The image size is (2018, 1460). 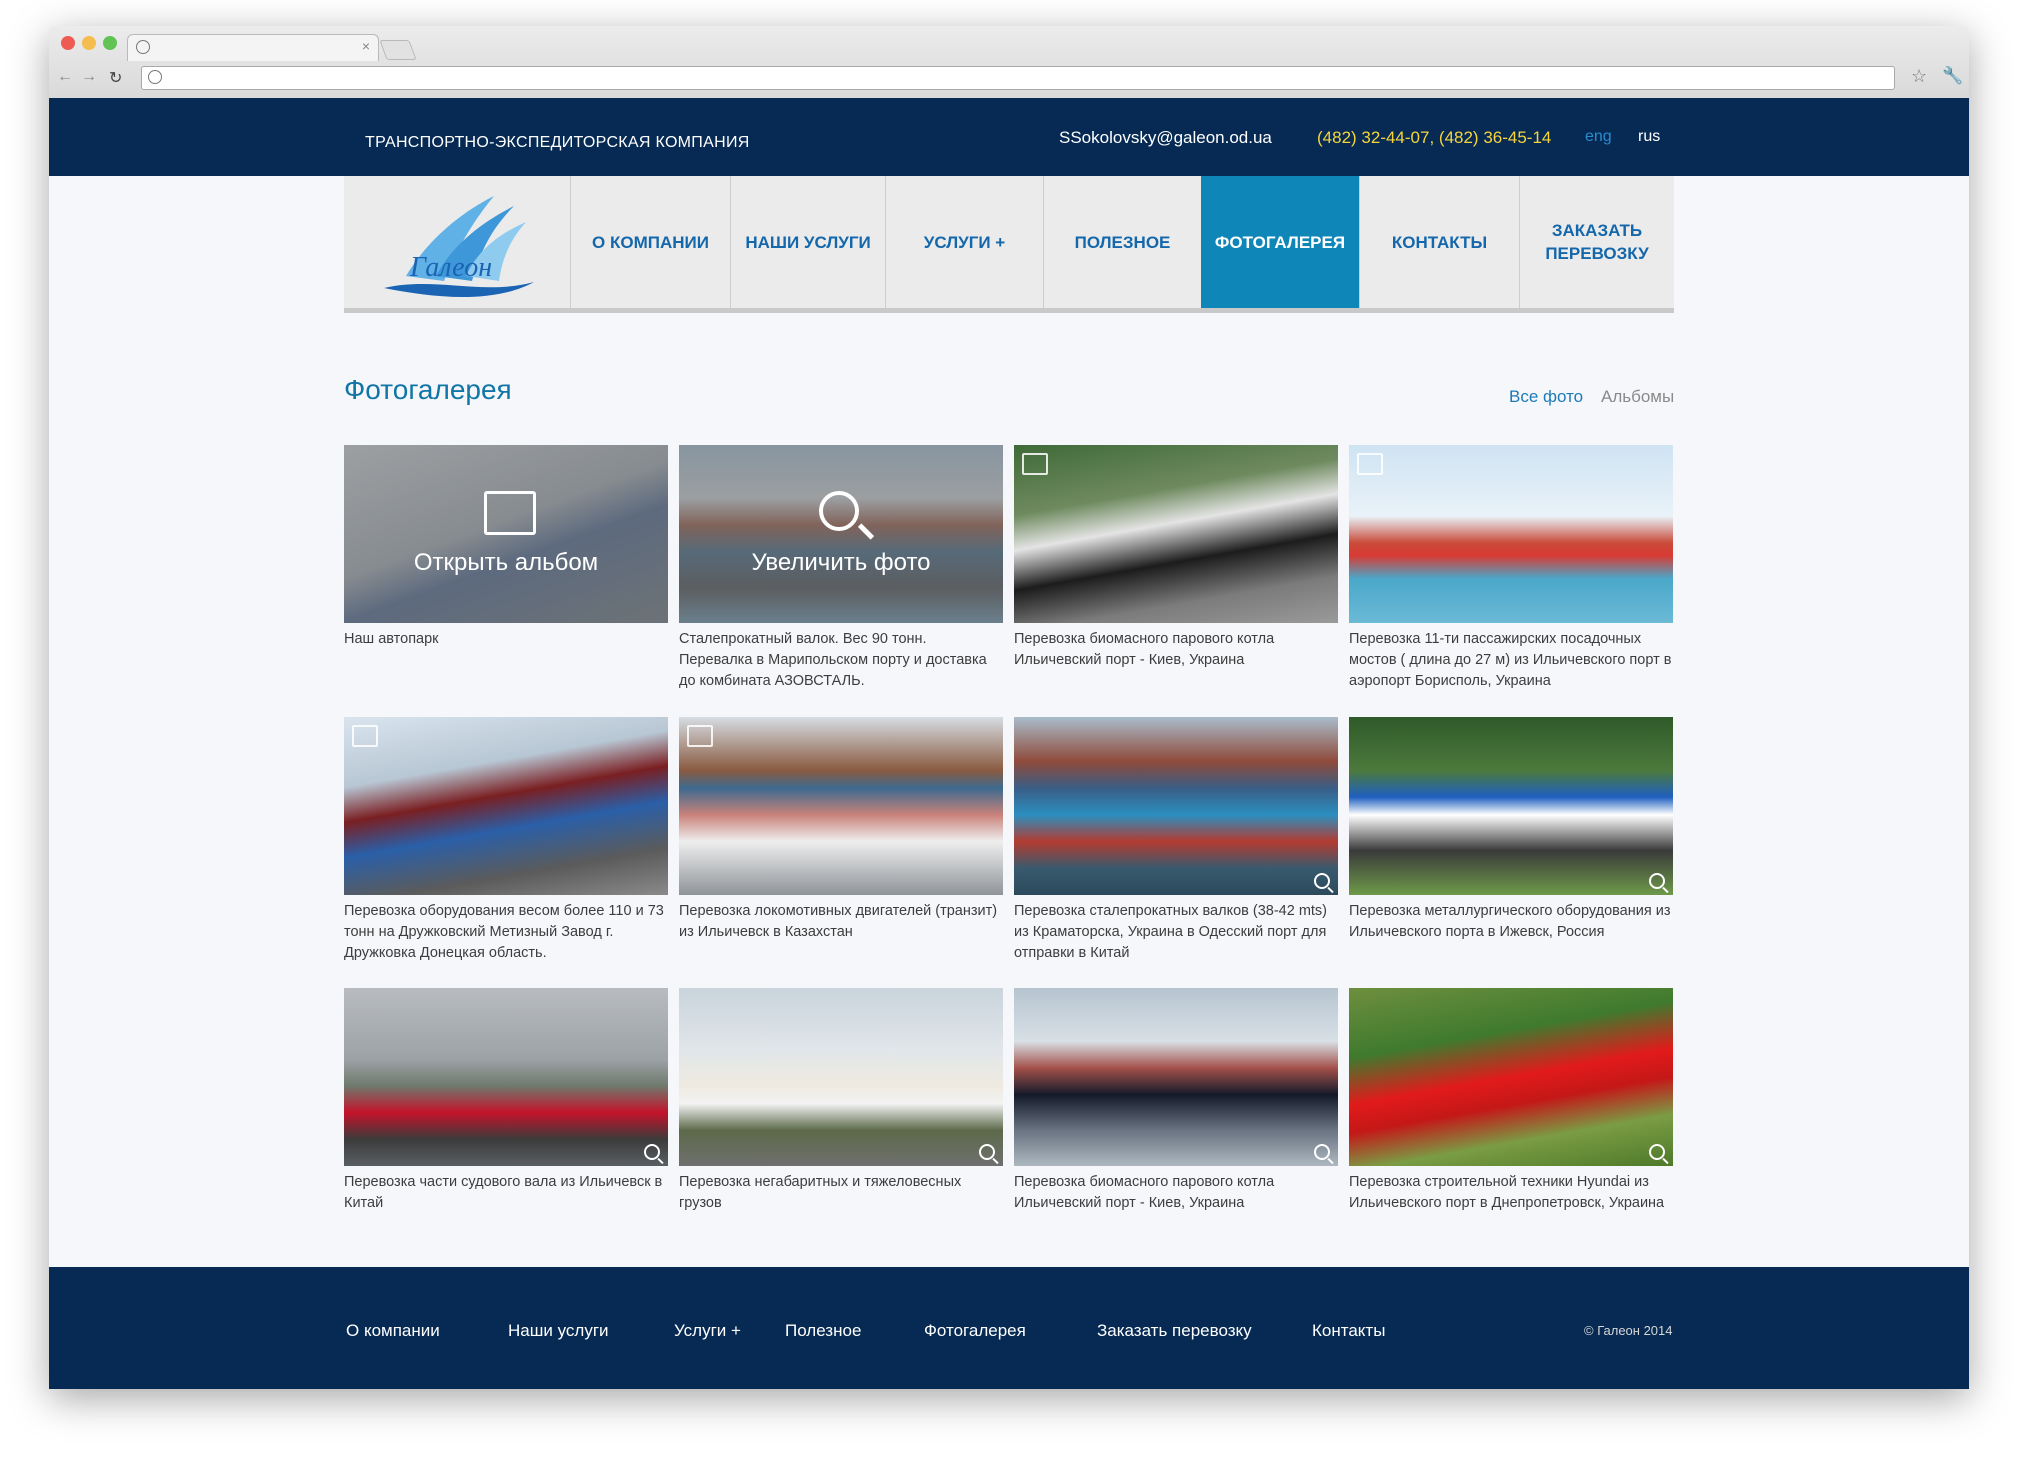 I want to click on photo-container-truck, so click(x=841, y=806).